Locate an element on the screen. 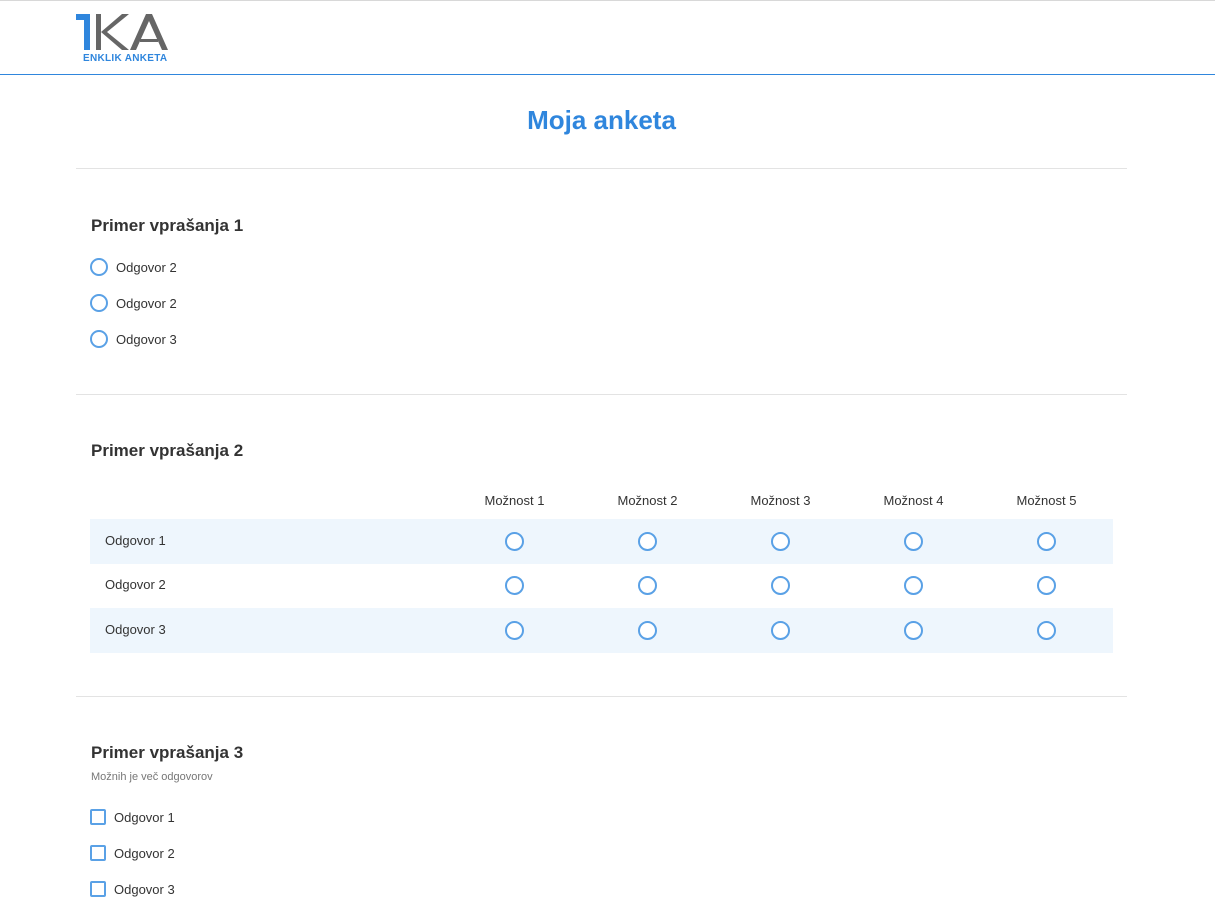  matrix-row: Odgovor 3 is located at coordinates (601, 630).